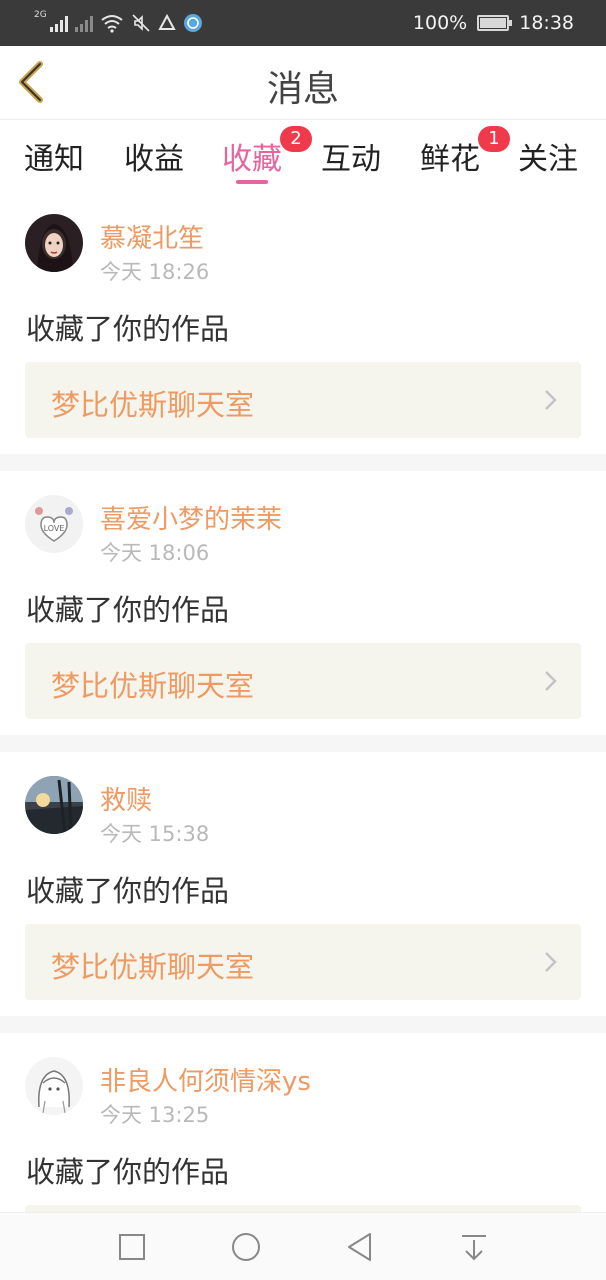 This screenshot has height=1280, width=606. I want to click on timestamp: 今天 18:26, so click(155, 272).